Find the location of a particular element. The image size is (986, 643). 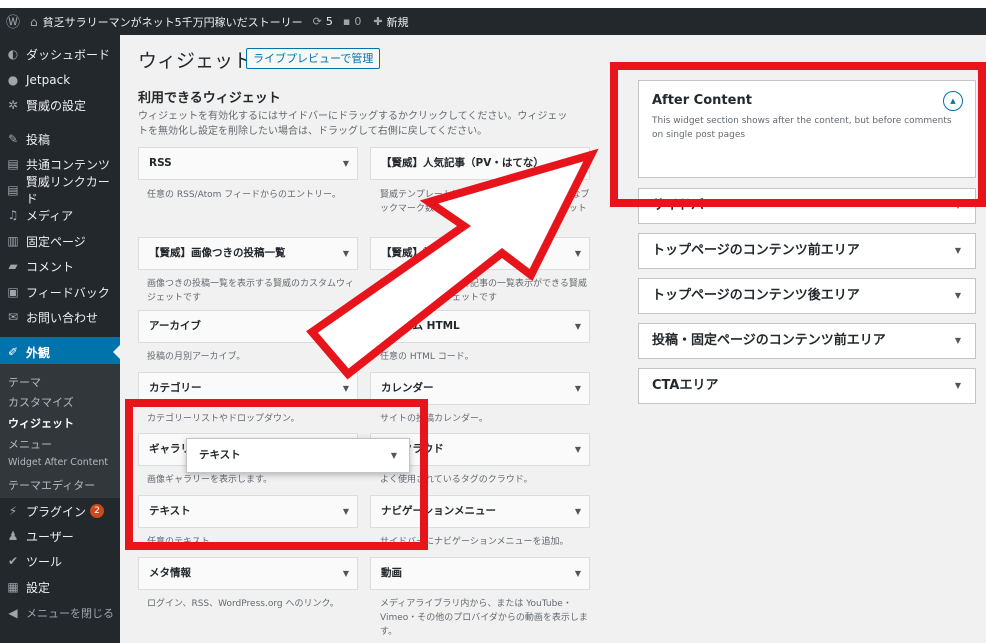

home-icon: ⌂ is located at coordinates (34, 21).